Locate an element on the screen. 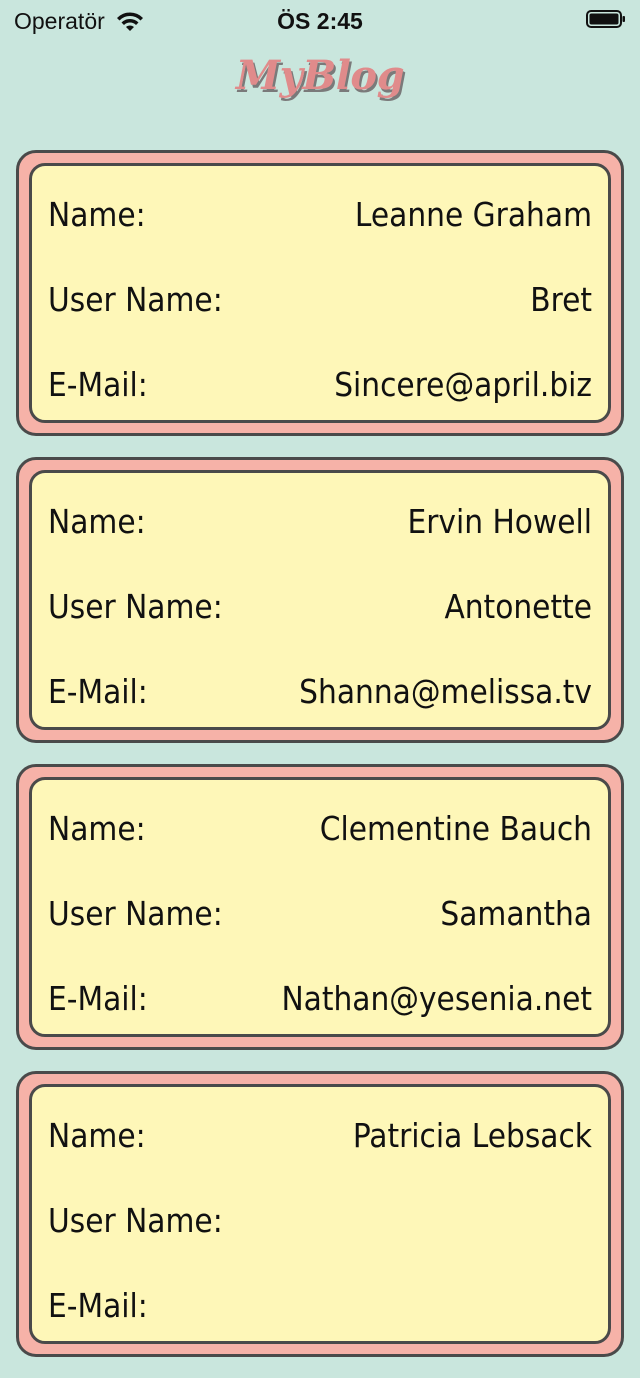  email-row: E-Mail: Sincere@april.biz is located at coordinates (320, 384).